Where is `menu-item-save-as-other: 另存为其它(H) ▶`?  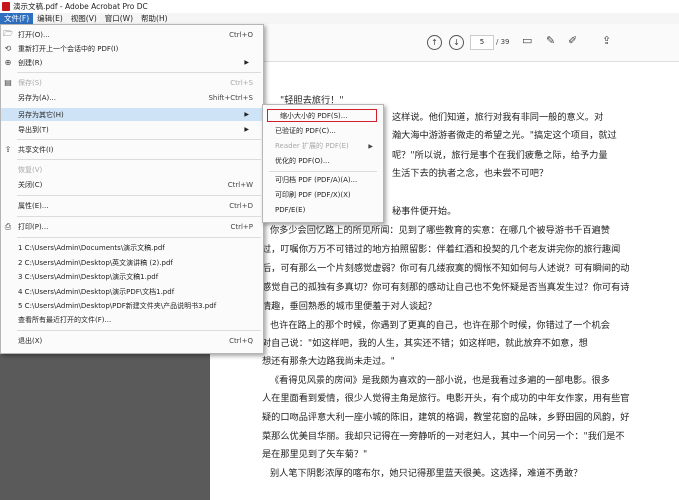 menu-item-save-as-other: 另存为其它(H) ▶ is located at coordinates (132, 114).